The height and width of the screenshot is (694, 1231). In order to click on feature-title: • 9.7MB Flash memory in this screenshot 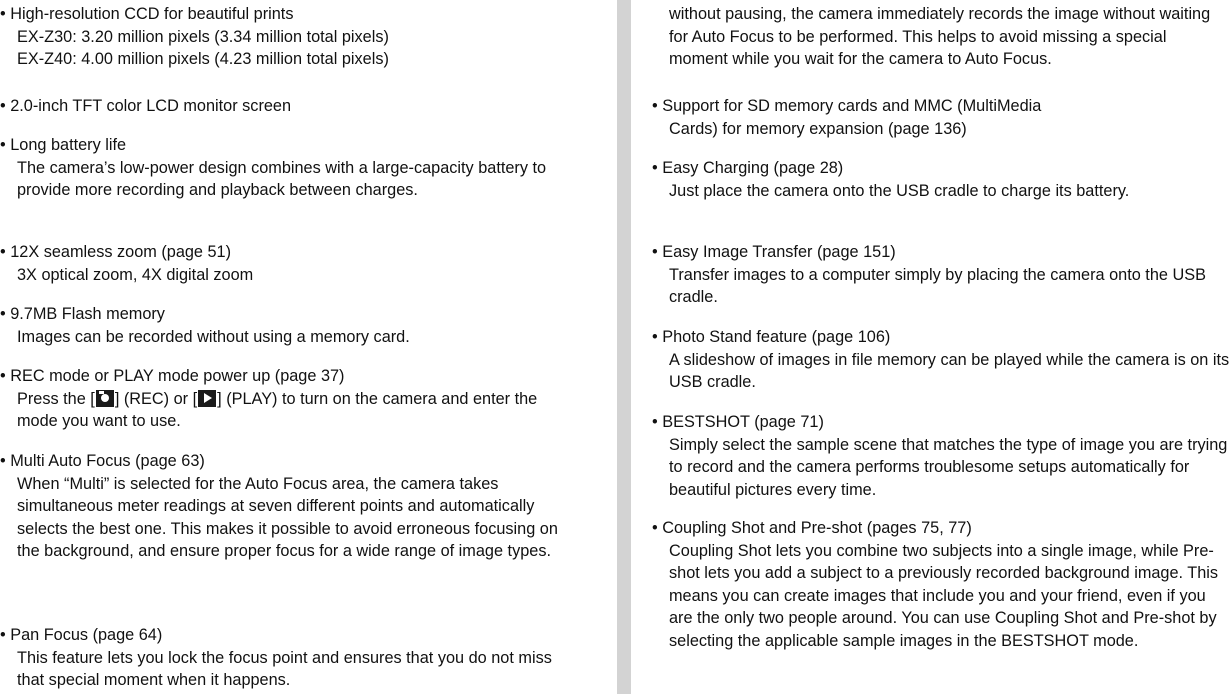, I will do `click(82, 314)`.